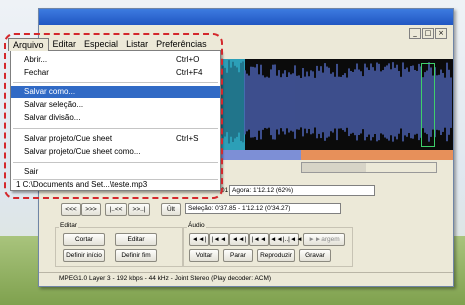 This screenshot has width=465, height=305. I want to click on audio-button-2: |◄◄, so click(219, 239).